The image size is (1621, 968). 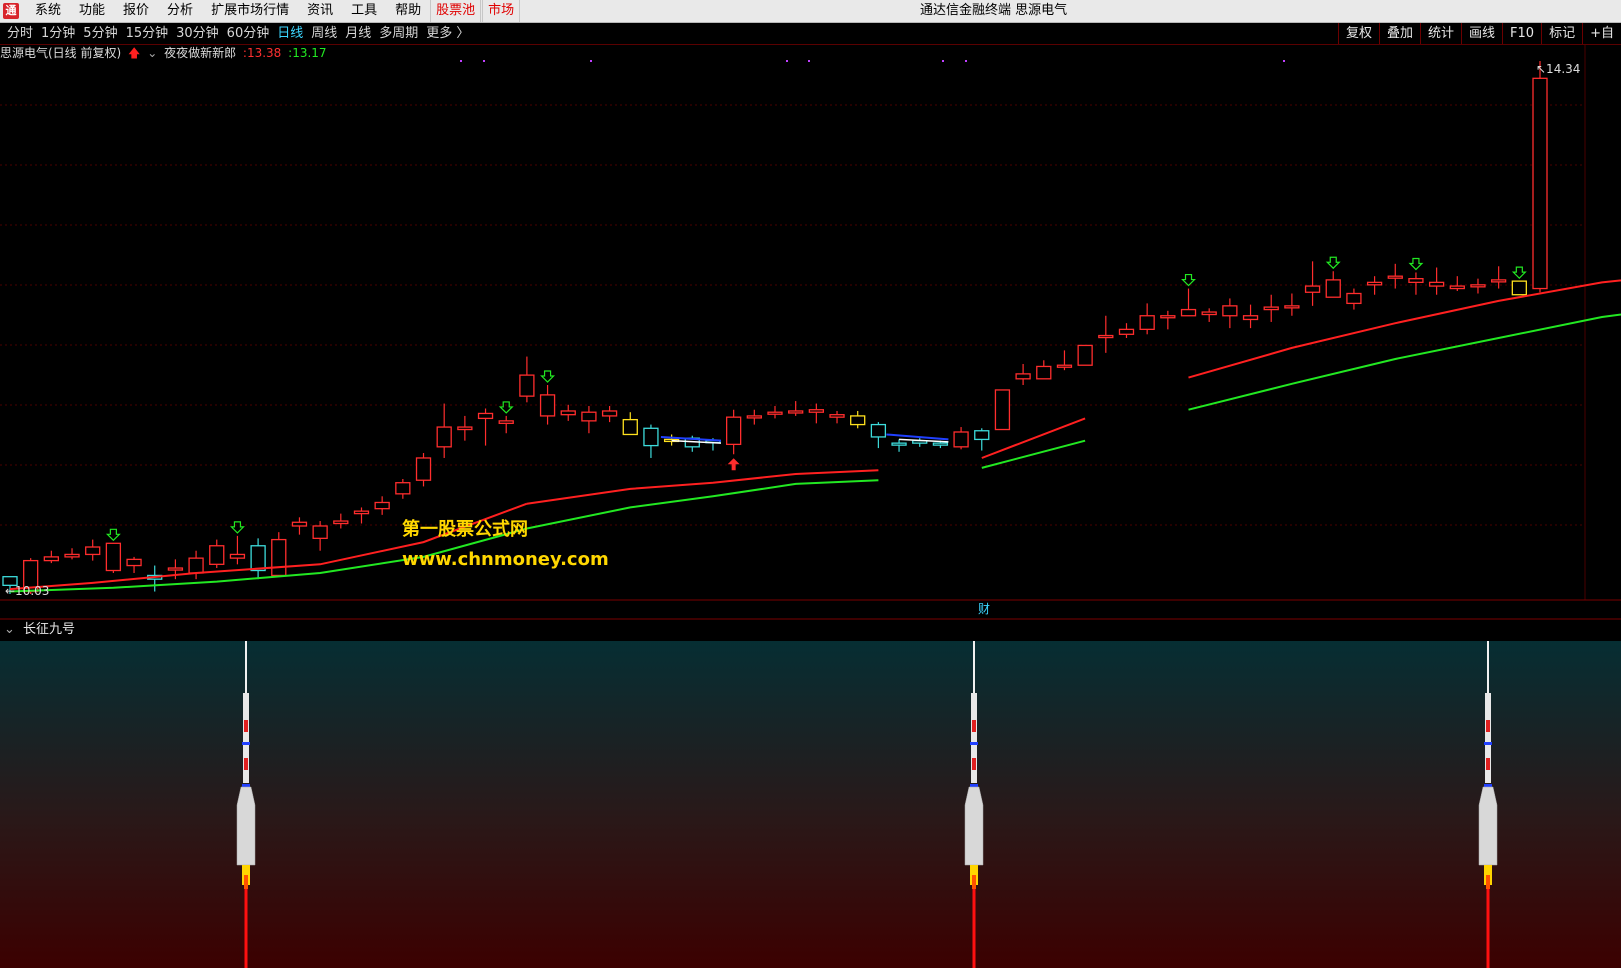 What do you see at coordinates (501, 11) in the screenshot?
I see `menu-highlight-2: 市场` at bounding box center [501, 11].